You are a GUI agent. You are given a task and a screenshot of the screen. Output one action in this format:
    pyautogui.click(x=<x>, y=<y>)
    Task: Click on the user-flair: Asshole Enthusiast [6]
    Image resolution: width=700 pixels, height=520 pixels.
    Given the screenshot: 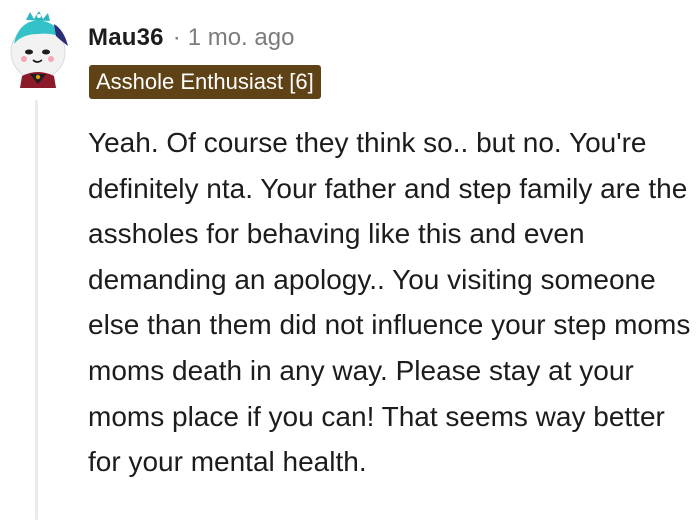 What is the action you would take?
    pyautogui.click(x=205, y=82)
    